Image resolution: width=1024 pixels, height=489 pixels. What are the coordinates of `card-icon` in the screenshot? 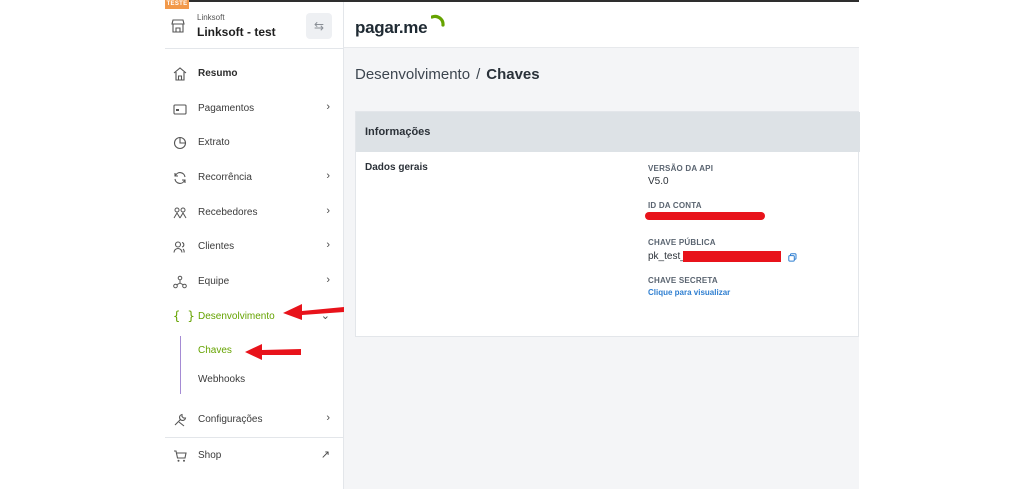 It's located at (180, 109).